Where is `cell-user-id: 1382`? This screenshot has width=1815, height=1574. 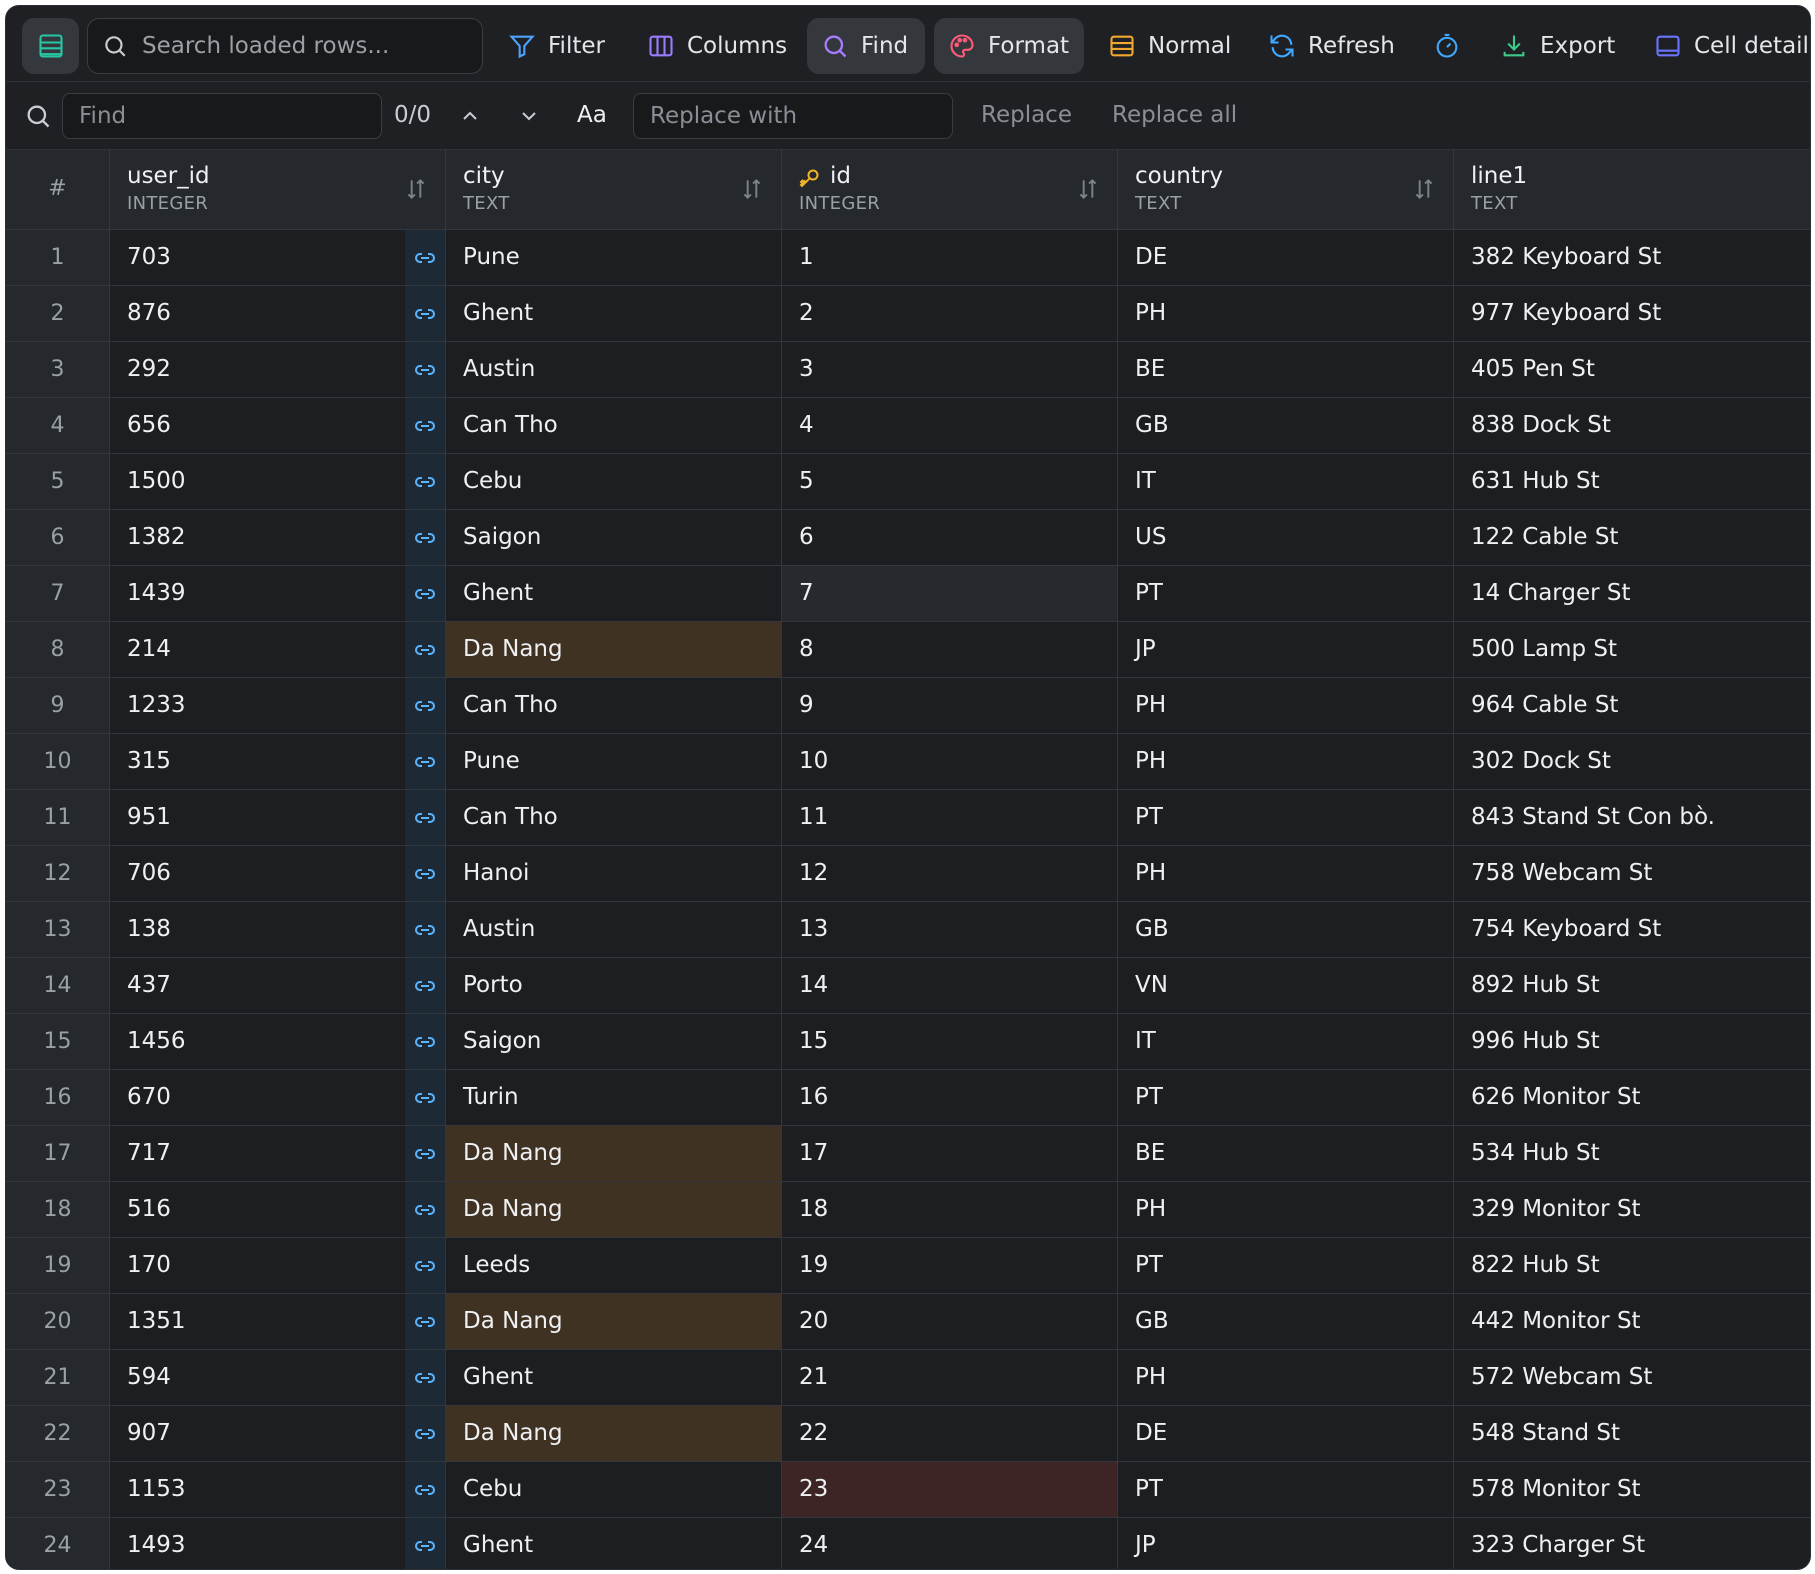
cell-user-id: 1382 is located at coordinates (257, 537).